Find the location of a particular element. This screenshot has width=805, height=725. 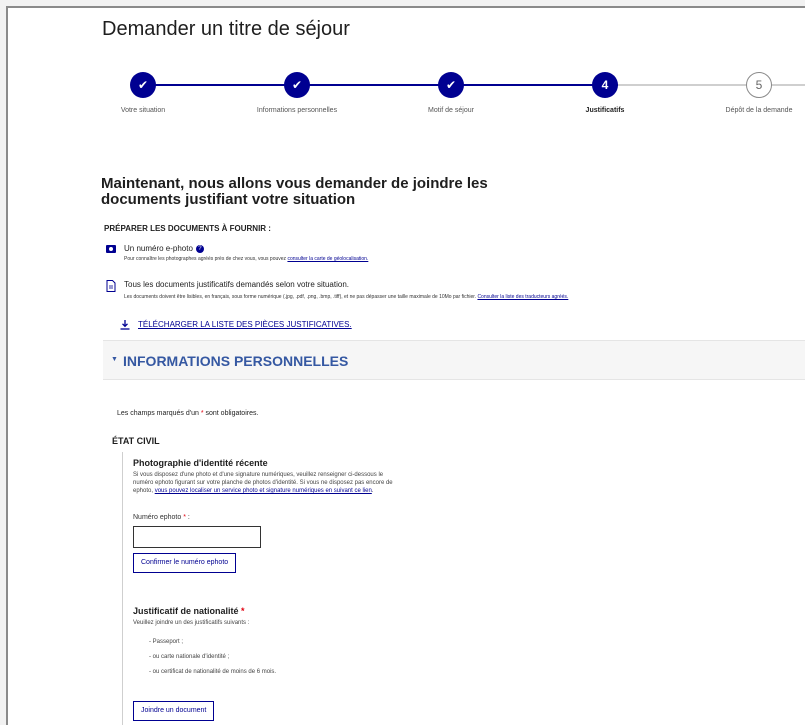

camera-icon is located at coordinates (111, 249).